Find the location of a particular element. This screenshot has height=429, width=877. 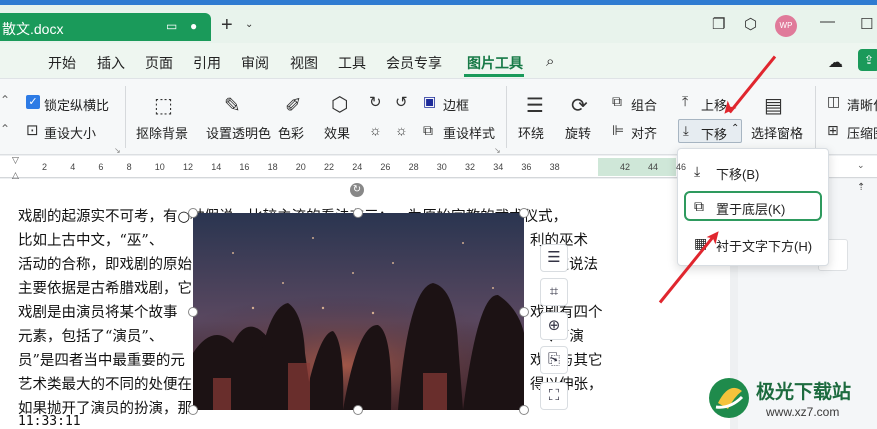

effects-button: 效果 is located at coordinates (337, 132).